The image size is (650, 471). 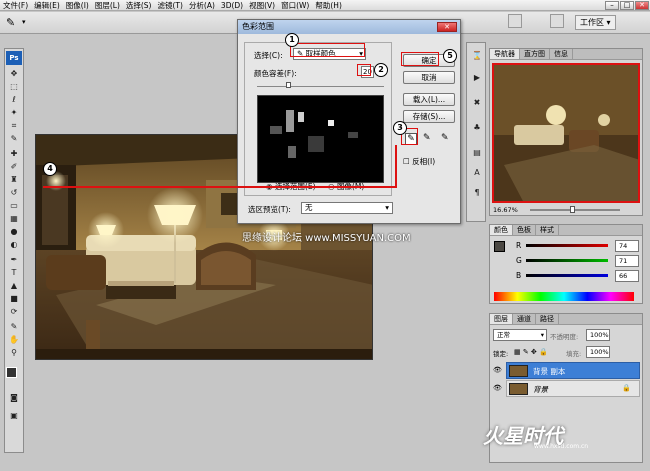 I want to click on dodge-tool-icon: ◐, so click(x=14, y=245).